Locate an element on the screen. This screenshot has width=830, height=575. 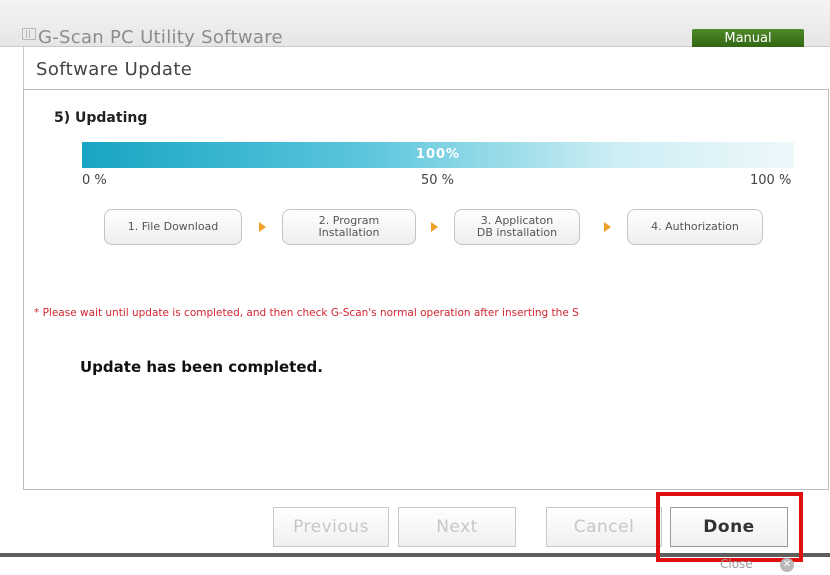
progress-scale-start: 0 % is located at coordinates (94, 180).